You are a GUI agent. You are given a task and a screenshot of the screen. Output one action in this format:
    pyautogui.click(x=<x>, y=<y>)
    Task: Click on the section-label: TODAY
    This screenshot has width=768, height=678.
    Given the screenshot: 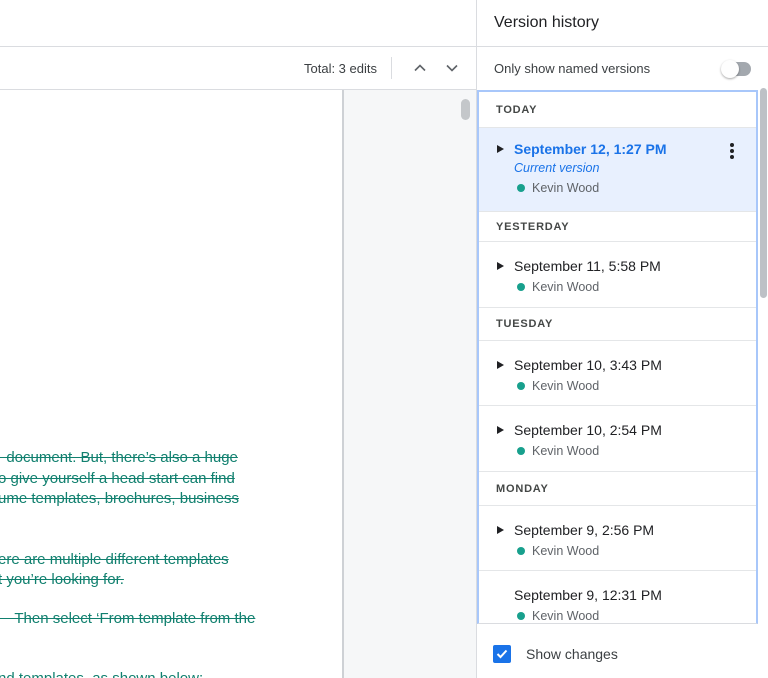 What is the action you would take?
    pyautogui.click(x=517, y=109)
    